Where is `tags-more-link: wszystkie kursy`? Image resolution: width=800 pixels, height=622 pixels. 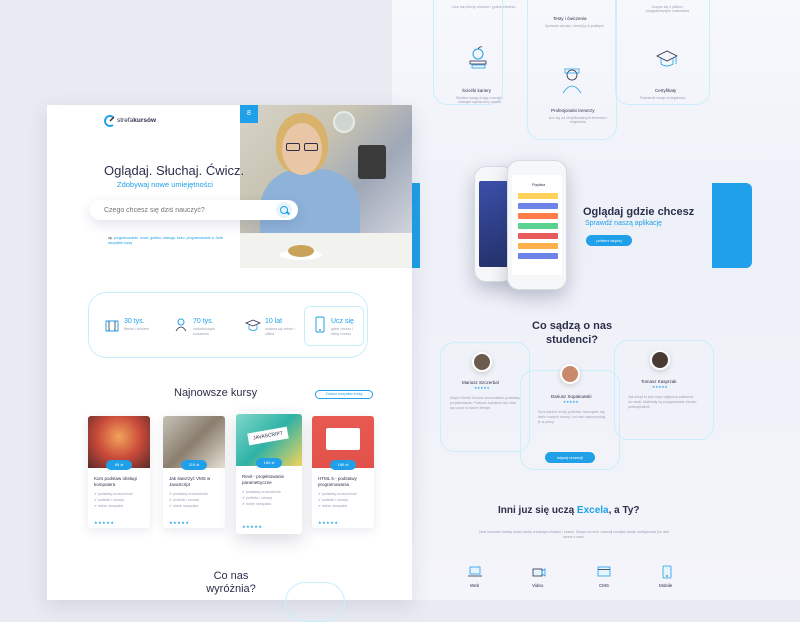 tags-more-link: wszystkie kursy is located at coordinates (120, 243).